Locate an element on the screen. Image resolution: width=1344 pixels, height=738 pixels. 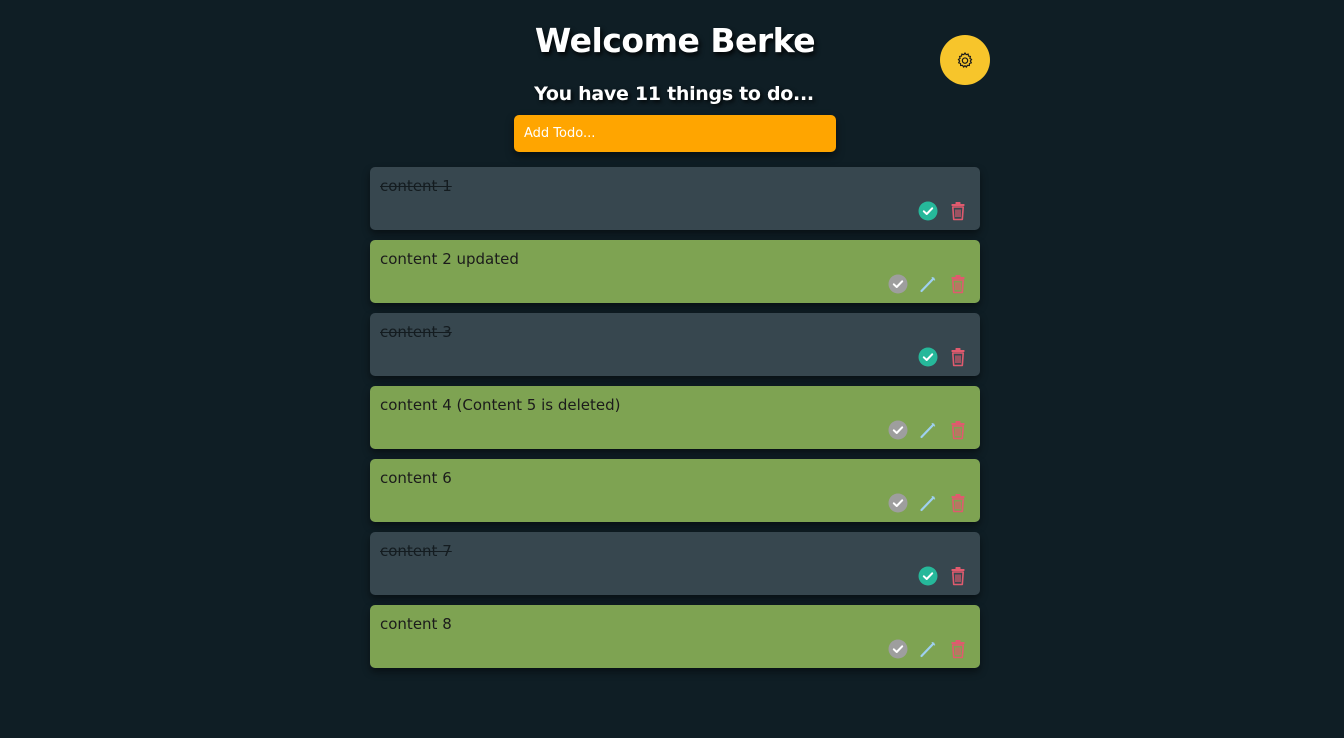
gear-icon is located at coordinates (965, 60).